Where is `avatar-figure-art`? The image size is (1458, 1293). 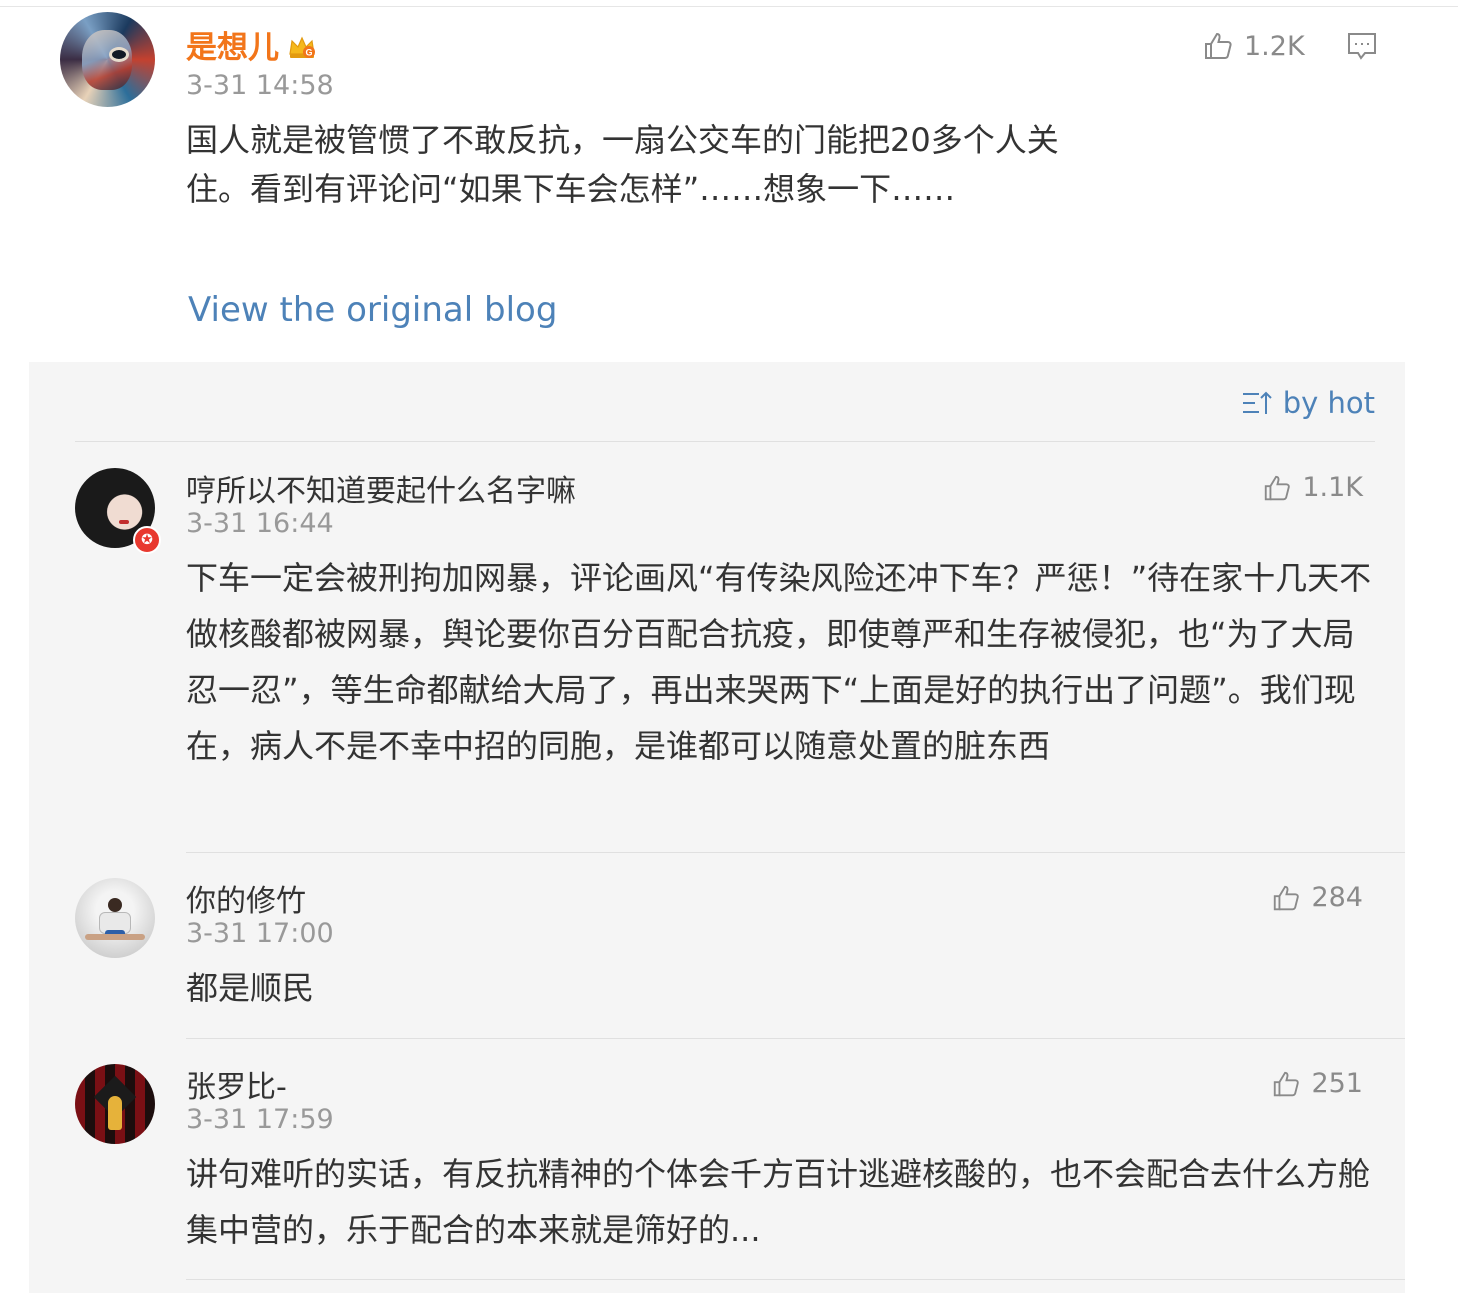 avatar-figure-art is located at coordinates (115, 1113).